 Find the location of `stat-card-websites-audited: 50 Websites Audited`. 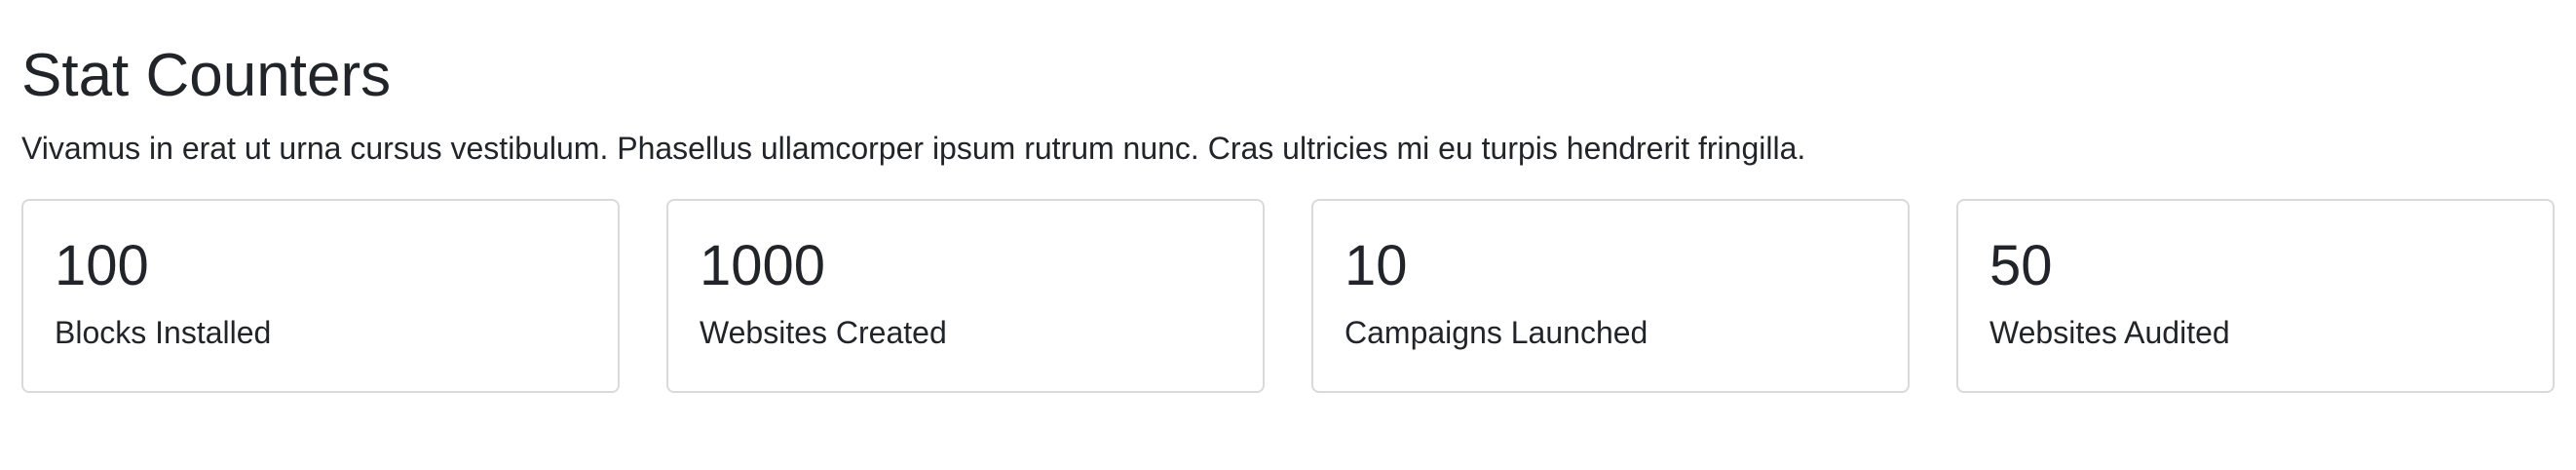

stat-card-websites-audited: 50 Websites Audited is located at coordinates (2255, 296).